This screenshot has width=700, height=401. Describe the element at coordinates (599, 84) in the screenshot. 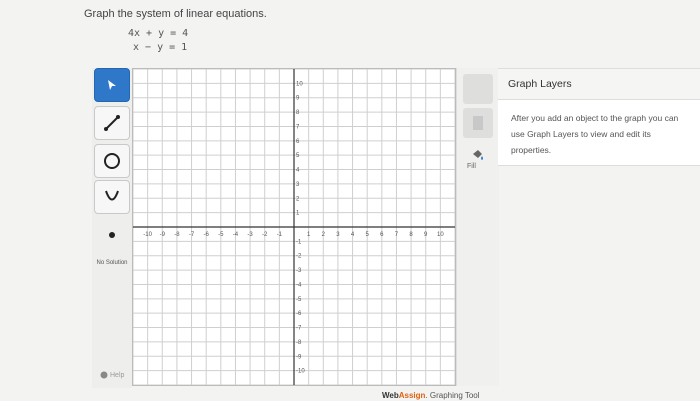

I see `graph-layers-header: Graph Layers` at that location.